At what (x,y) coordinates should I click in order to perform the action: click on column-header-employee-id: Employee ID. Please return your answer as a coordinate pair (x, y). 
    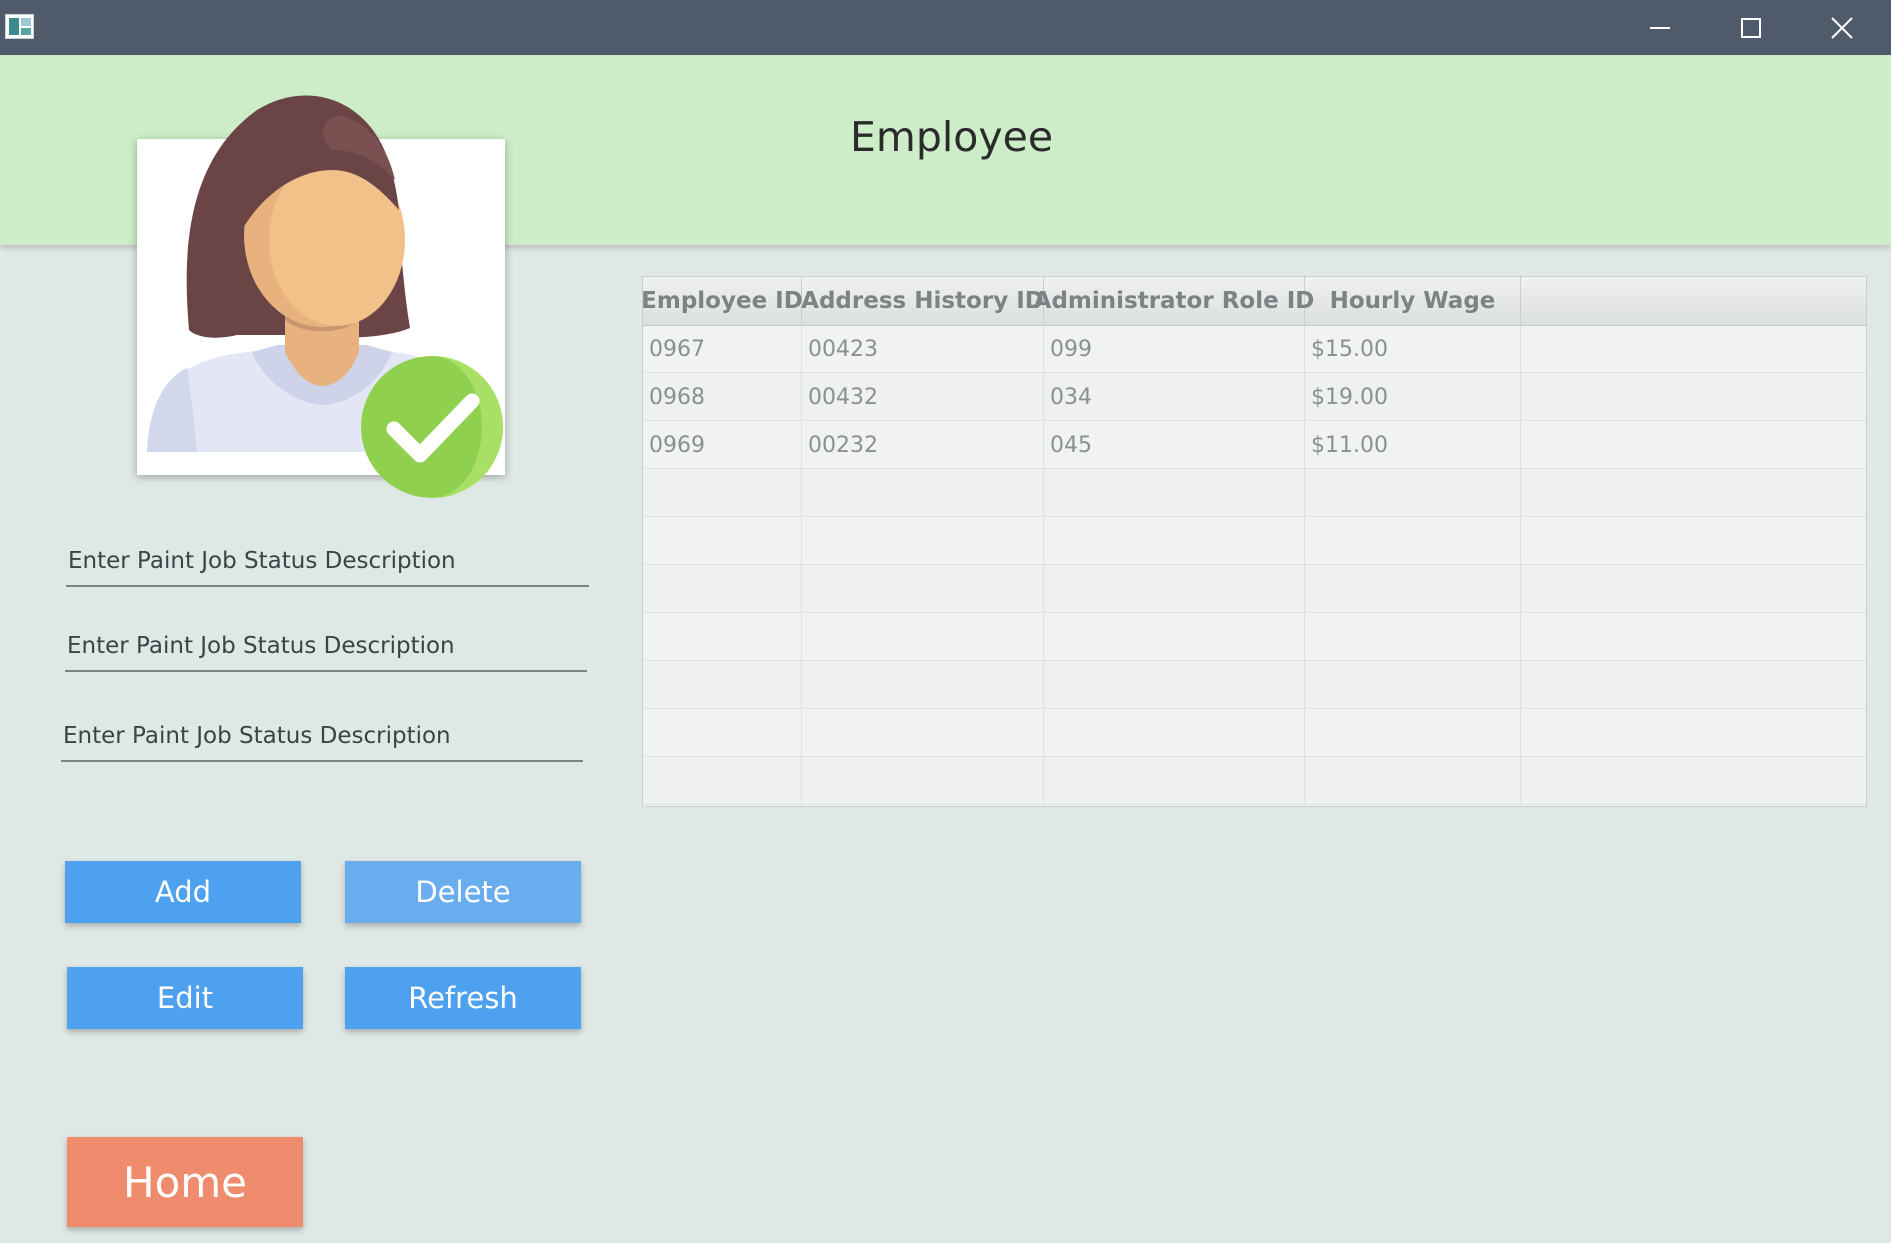
    Looking at the image, I should click on (723, 301).